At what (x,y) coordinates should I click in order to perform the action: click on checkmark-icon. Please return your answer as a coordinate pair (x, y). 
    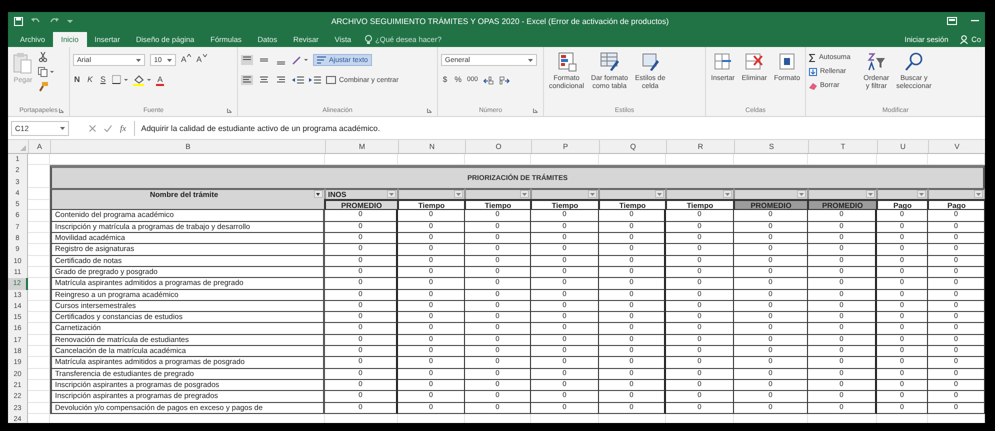
    Looking at the image, I should click on (108, 128).